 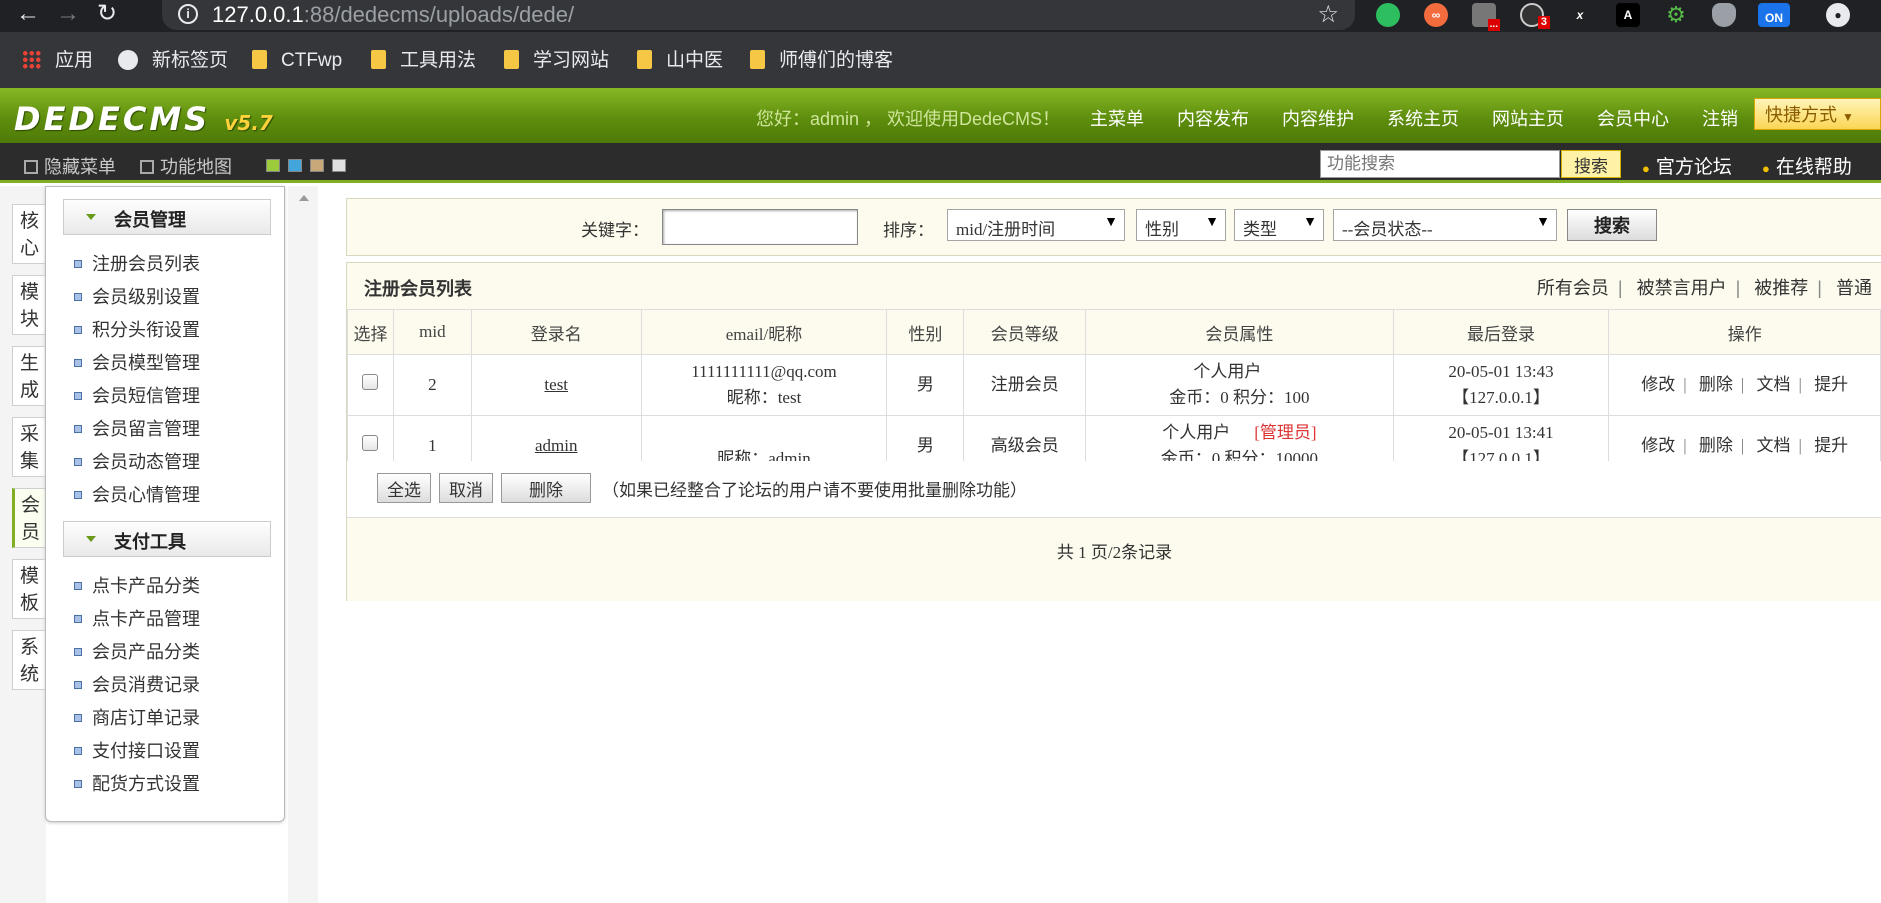 I want to click on official-forum-link: ● 官方论坛, so click(x=1687, y=165).